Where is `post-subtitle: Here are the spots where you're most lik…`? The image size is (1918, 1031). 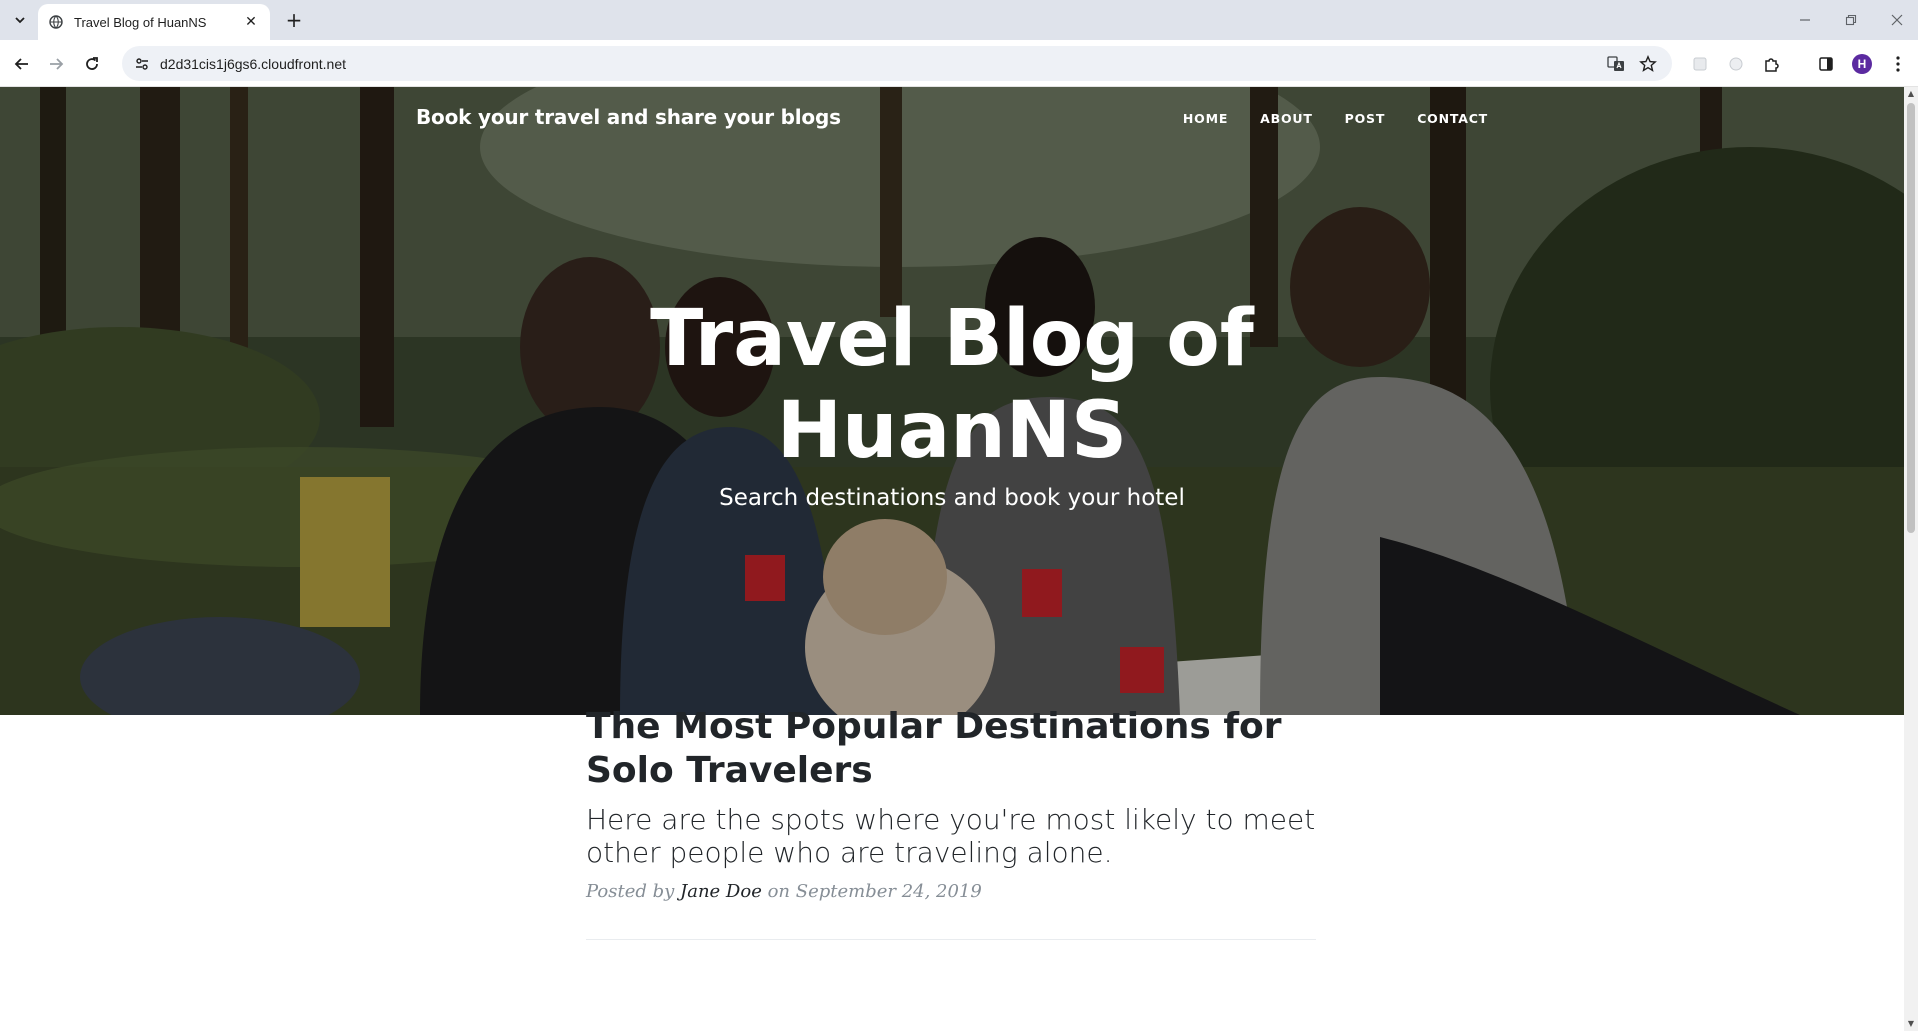
post-subtitle: Here are the spots where you're most lik… is located at coordinates (951, 836).